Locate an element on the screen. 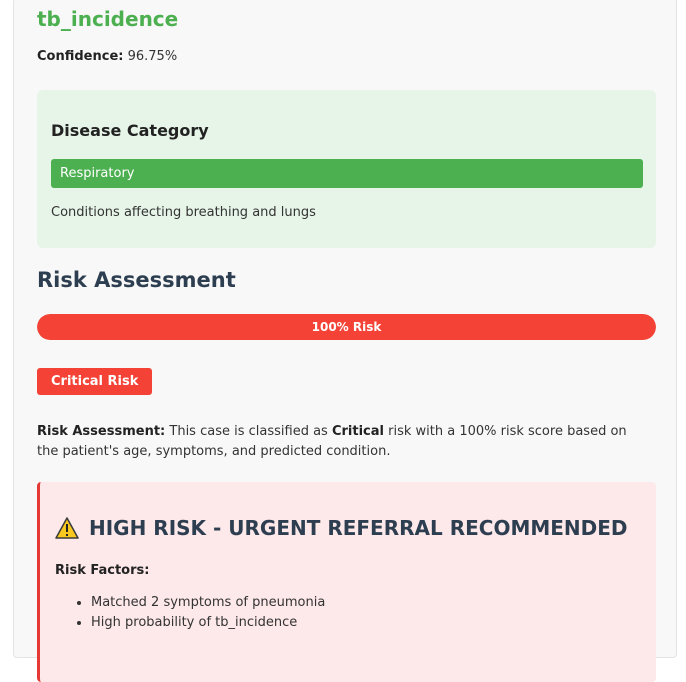 This screenshot has width=686, height=682. risk-progress-fill: 100% Risk is located at coordinates (346, 327).